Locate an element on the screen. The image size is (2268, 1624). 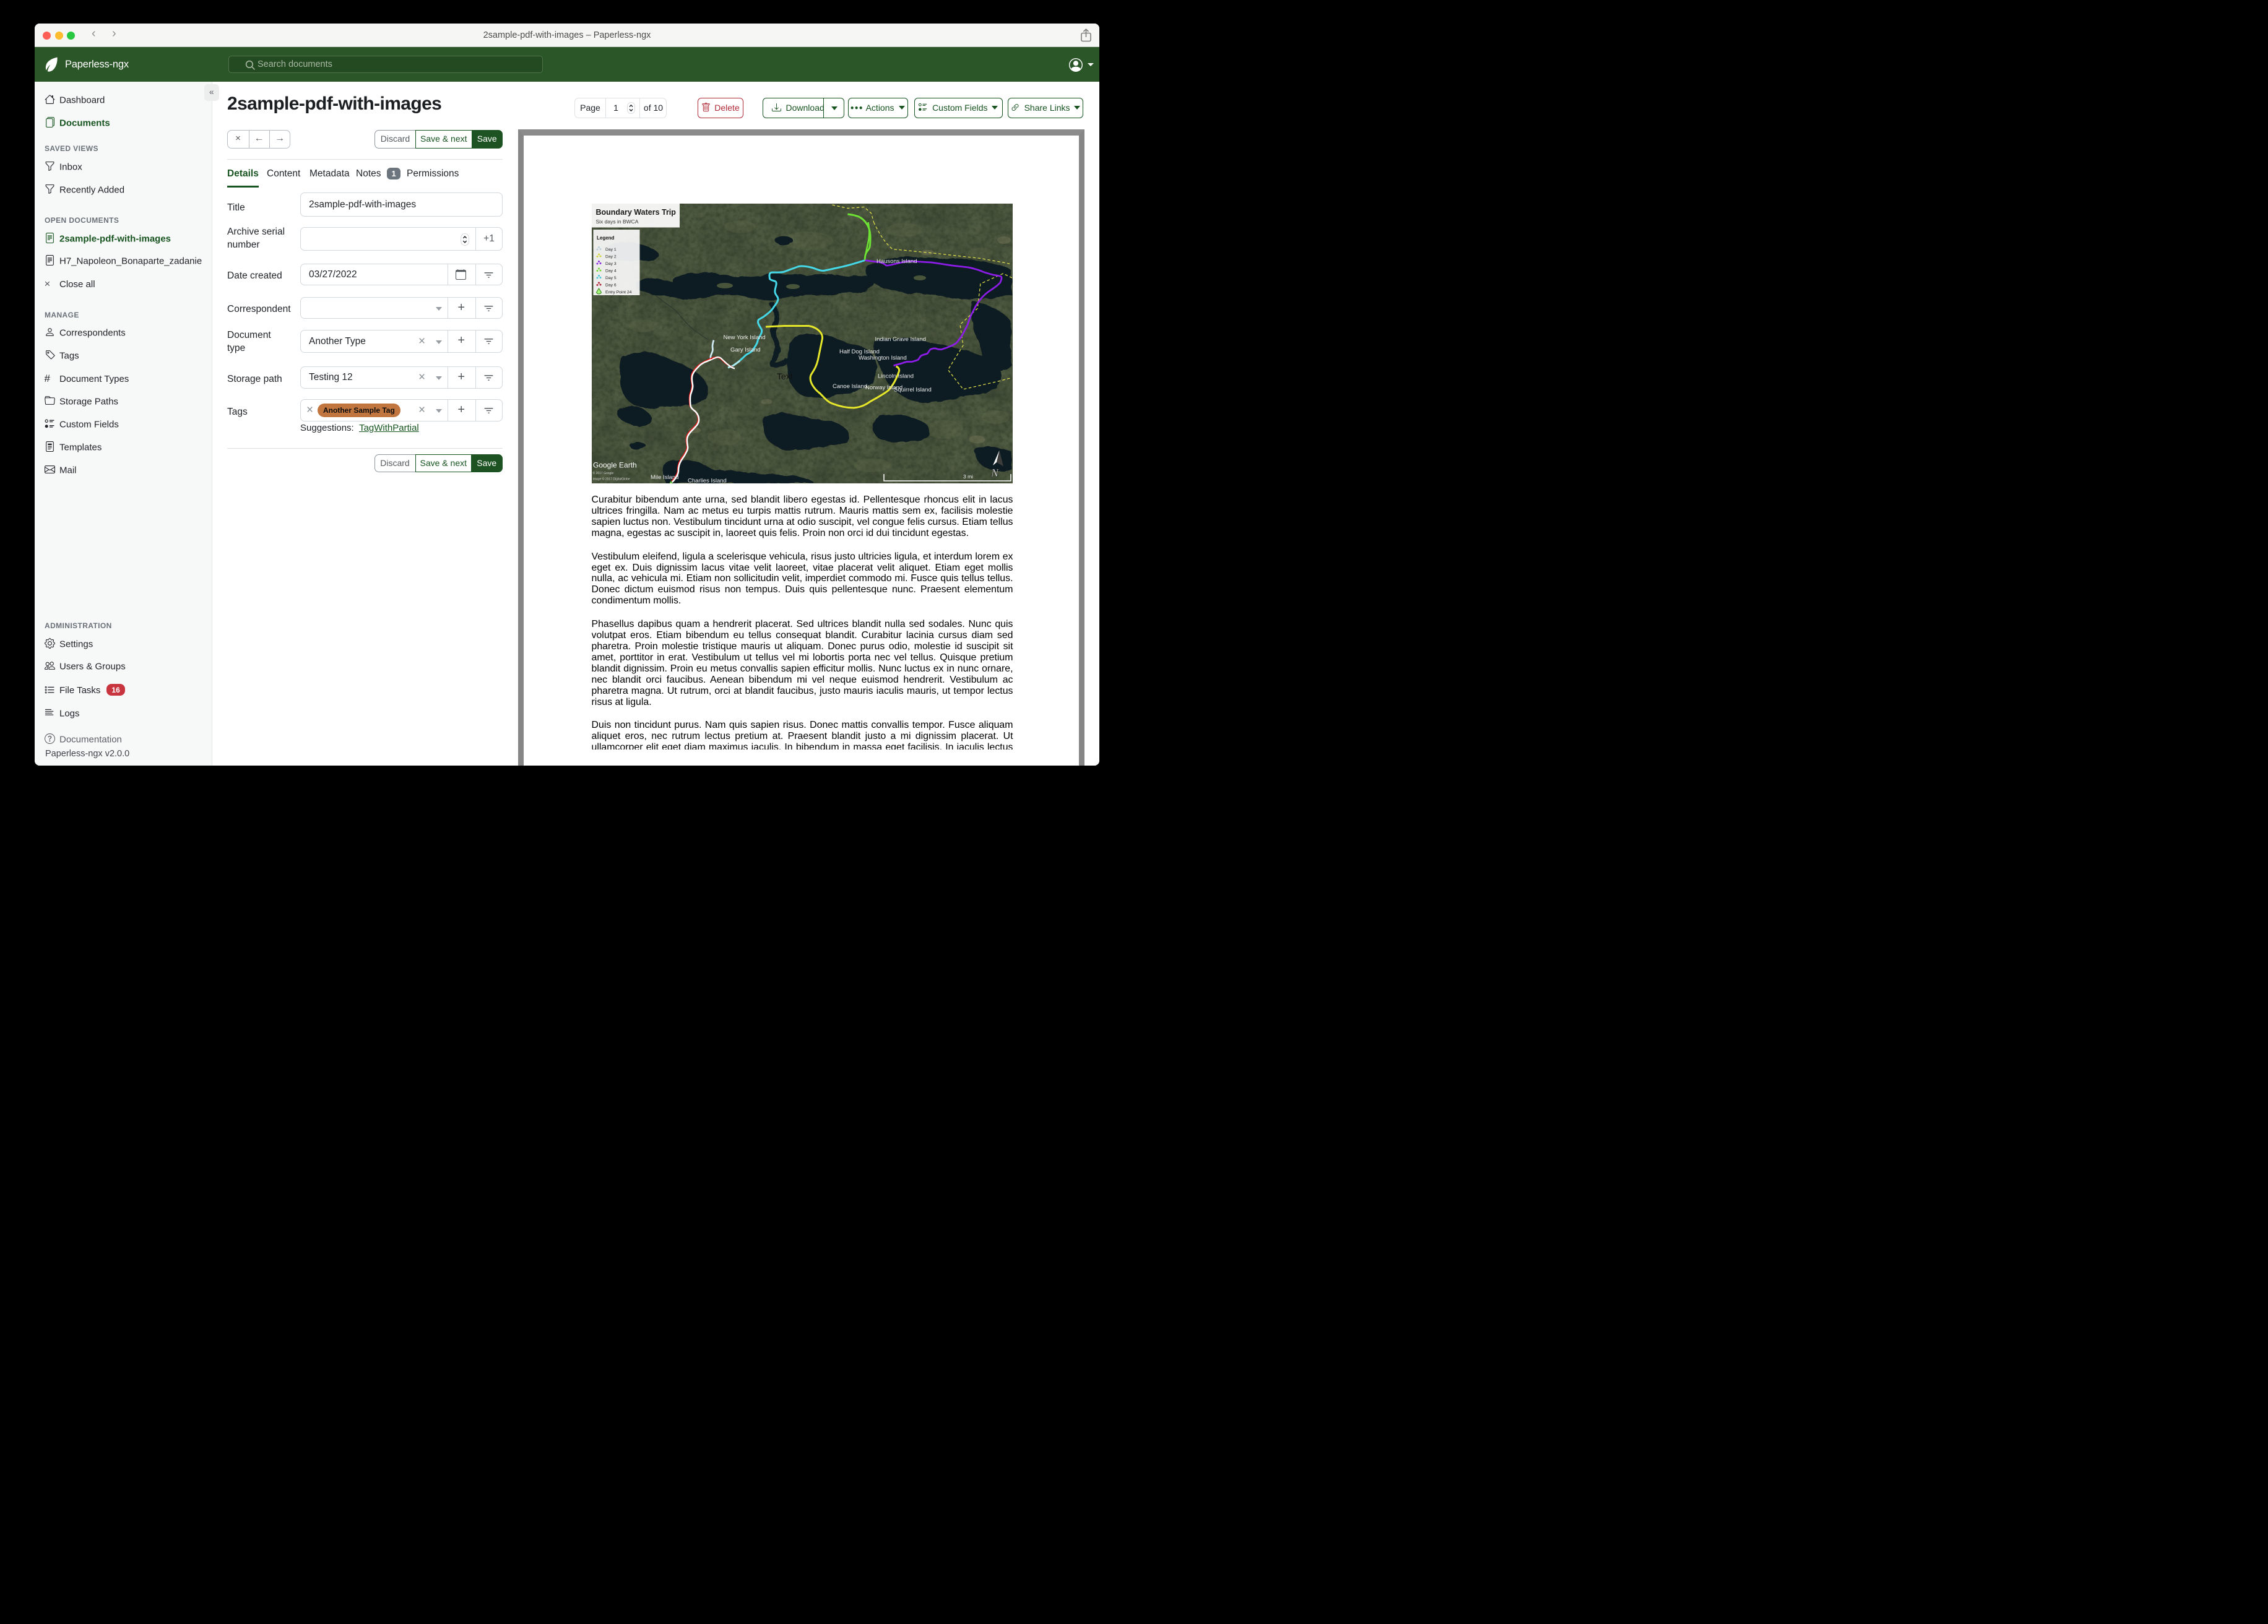
svg-text: Entry Point 24 is located at coordinates (618, 292).